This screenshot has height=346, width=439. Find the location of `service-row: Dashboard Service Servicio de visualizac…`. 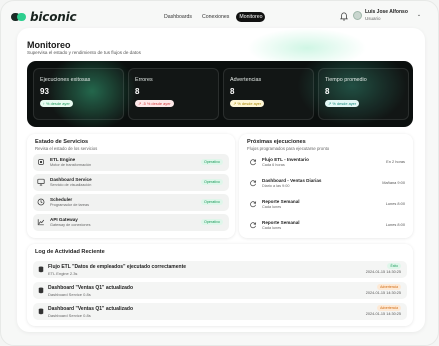

service-row: Dashboard Service Servicio de visualizac… is located at coordinates (131, 182).